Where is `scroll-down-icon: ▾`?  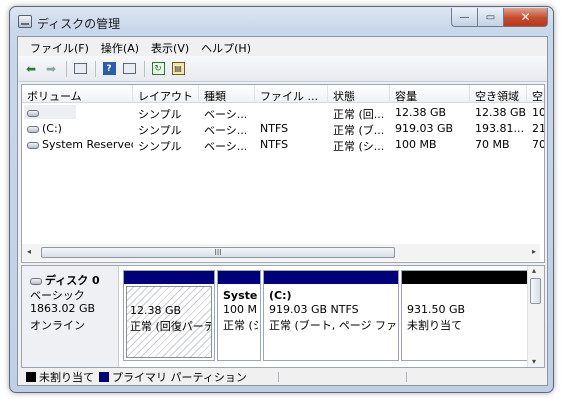
scroll-down-icon: ▾ is located at coordinates (534, 361).